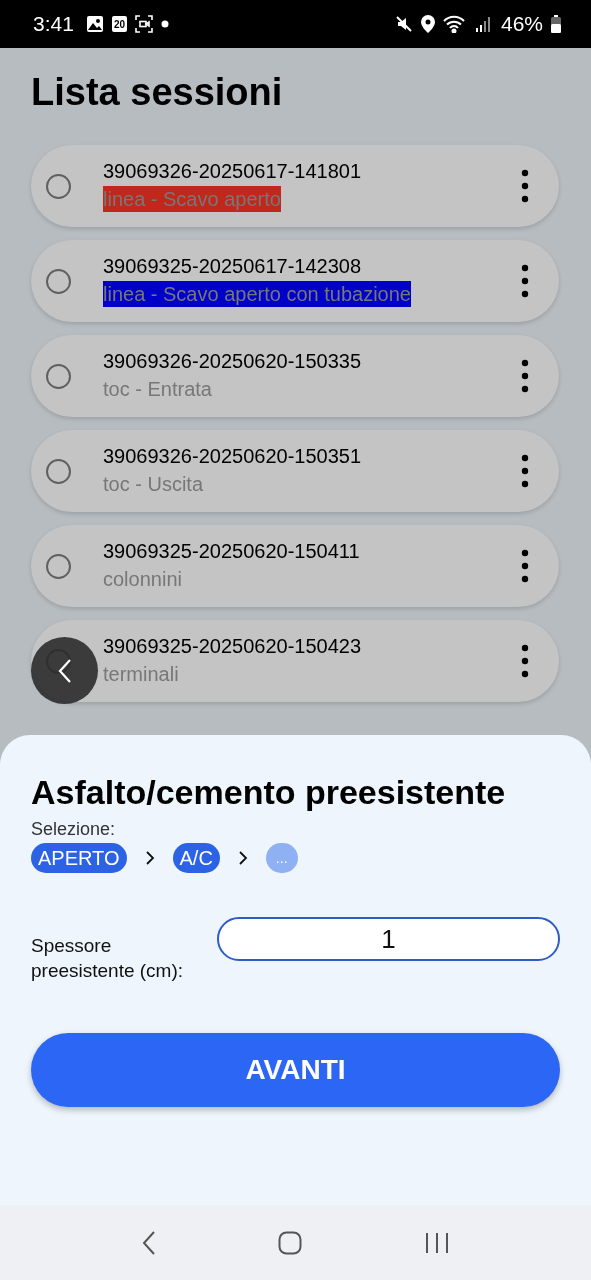 This screenshot has height=1280, width=591. I want to click on session-card: 39069325-20250620-150423 terminali, so click(295, 661).